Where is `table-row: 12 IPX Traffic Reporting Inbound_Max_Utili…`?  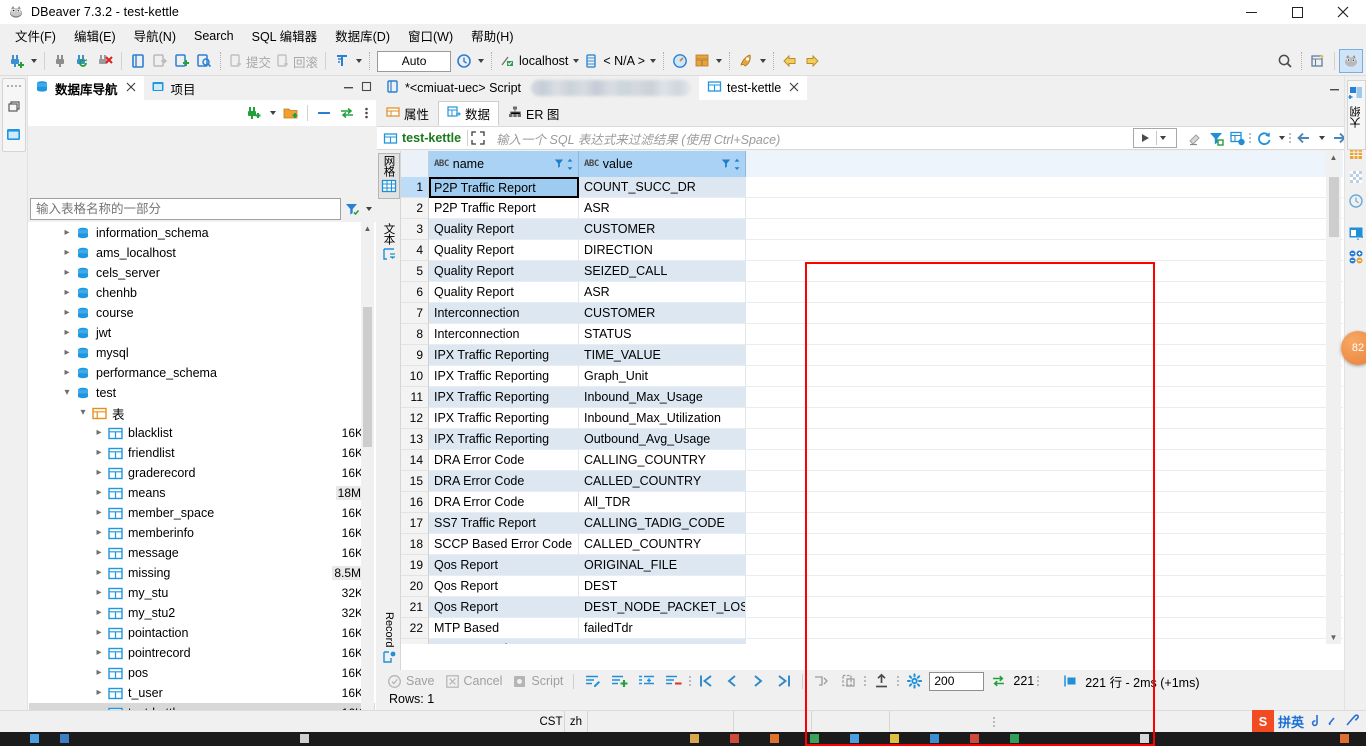
table-row: 12 IPX Traffic Reporting Inbound_Max_Utili… is located at coordinates (872, 418).